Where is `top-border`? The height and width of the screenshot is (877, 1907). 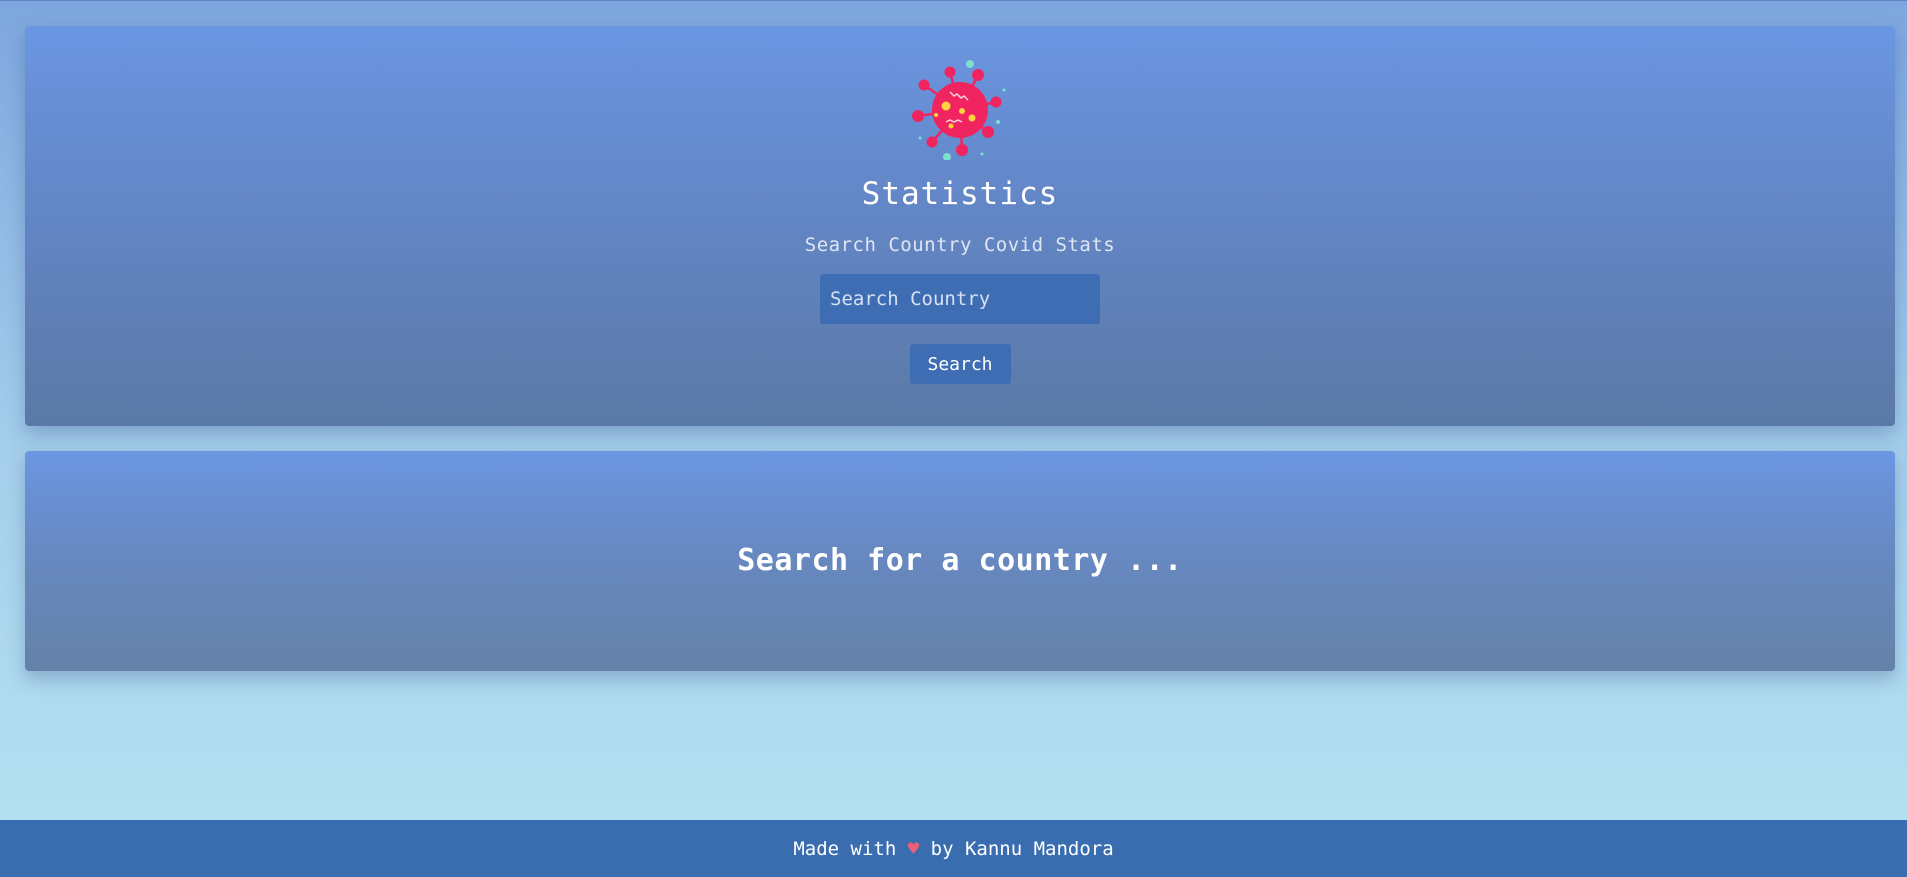
top-border is located at coordinates (953, 0).